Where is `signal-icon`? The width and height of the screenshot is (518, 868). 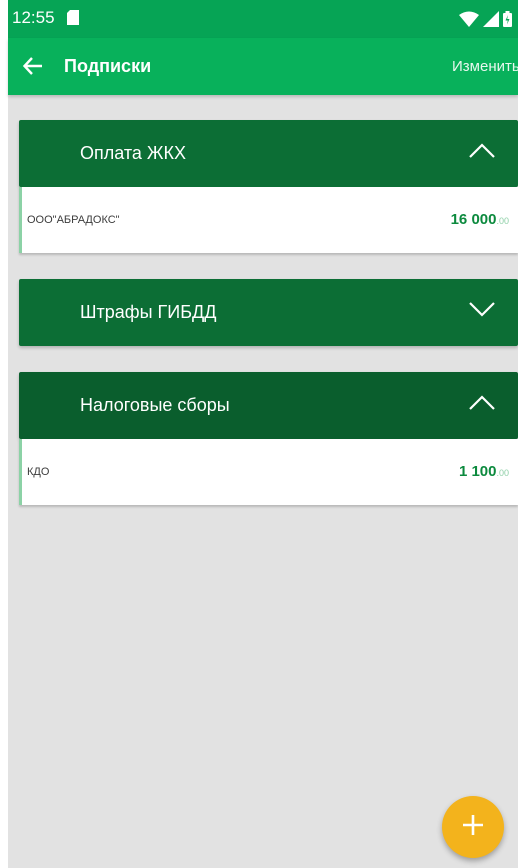
signal-icon is located at coordinates (491, 21).